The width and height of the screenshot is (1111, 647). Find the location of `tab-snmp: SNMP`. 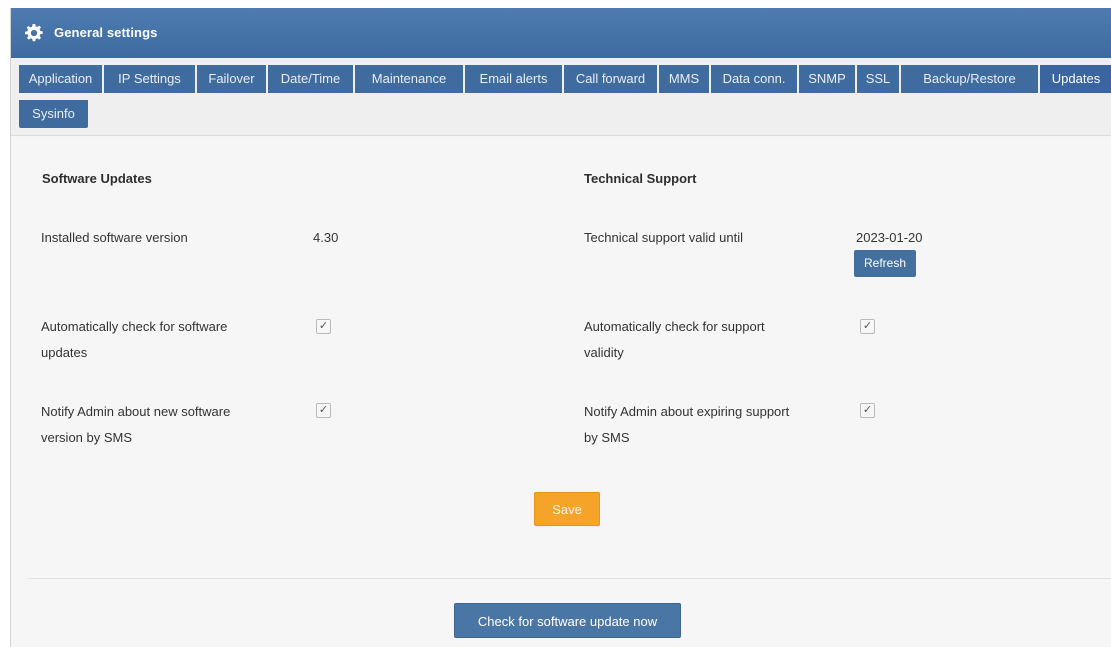

tab-snmp: SNMP is located at coordinates (827, 79).